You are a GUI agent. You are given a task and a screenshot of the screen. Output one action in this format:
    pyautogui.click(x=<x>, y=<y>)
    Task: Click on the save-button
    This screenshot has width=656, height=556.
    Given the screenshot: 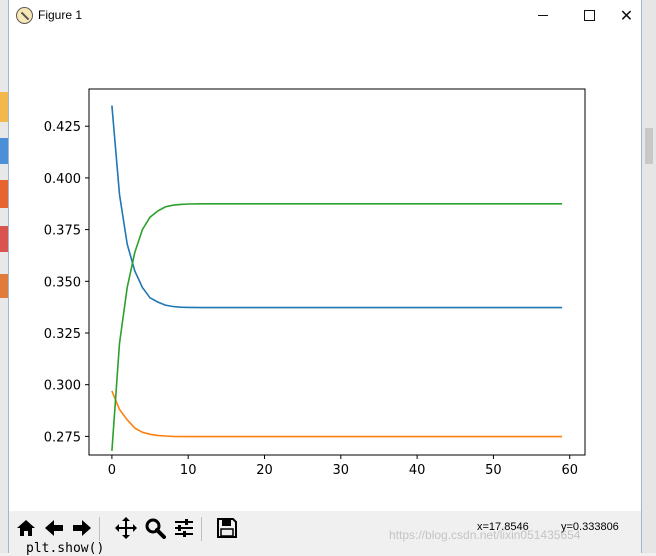 What is the action you would take?
    pyautogui.click(x=227, y=528)
    